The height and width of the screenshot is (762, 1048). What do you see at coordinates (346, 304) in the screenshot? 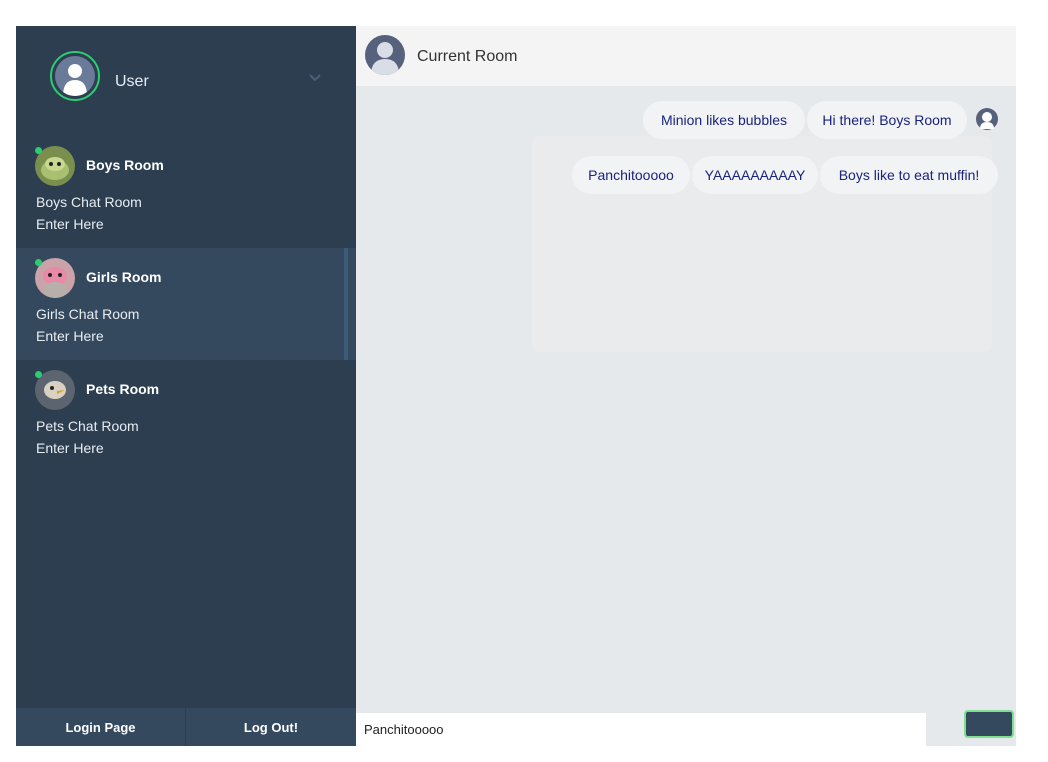
I see `active-indicator` at bounding box center [346, 304].